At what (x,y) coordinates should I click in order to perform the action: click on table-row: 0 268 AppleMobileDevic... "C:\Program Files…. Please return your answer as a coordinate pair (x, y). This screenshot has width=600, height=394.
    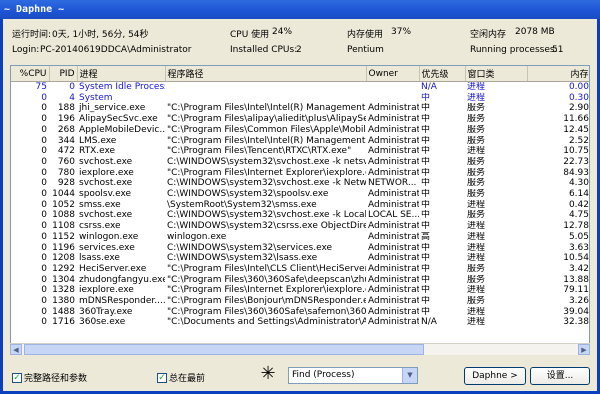
    Looking at the image, I should click on (300, 130).